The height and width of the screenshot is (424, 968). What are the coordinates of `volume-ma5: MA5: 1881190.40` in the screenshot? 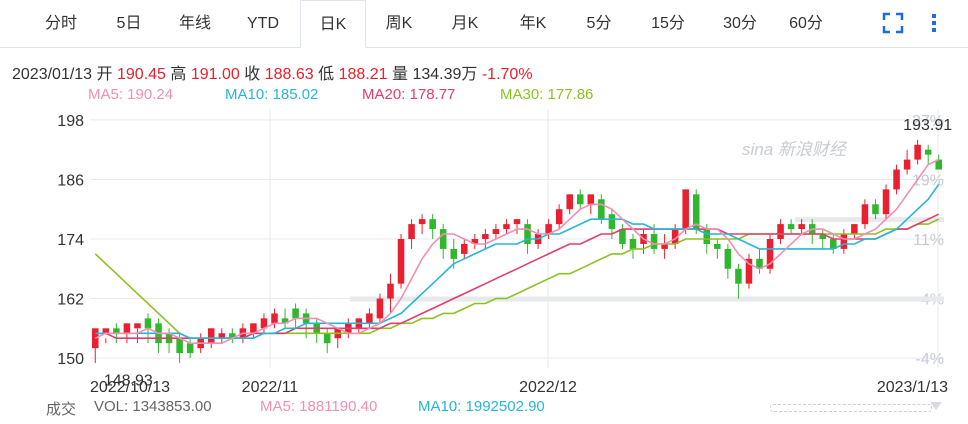 It's located at (319, 406).